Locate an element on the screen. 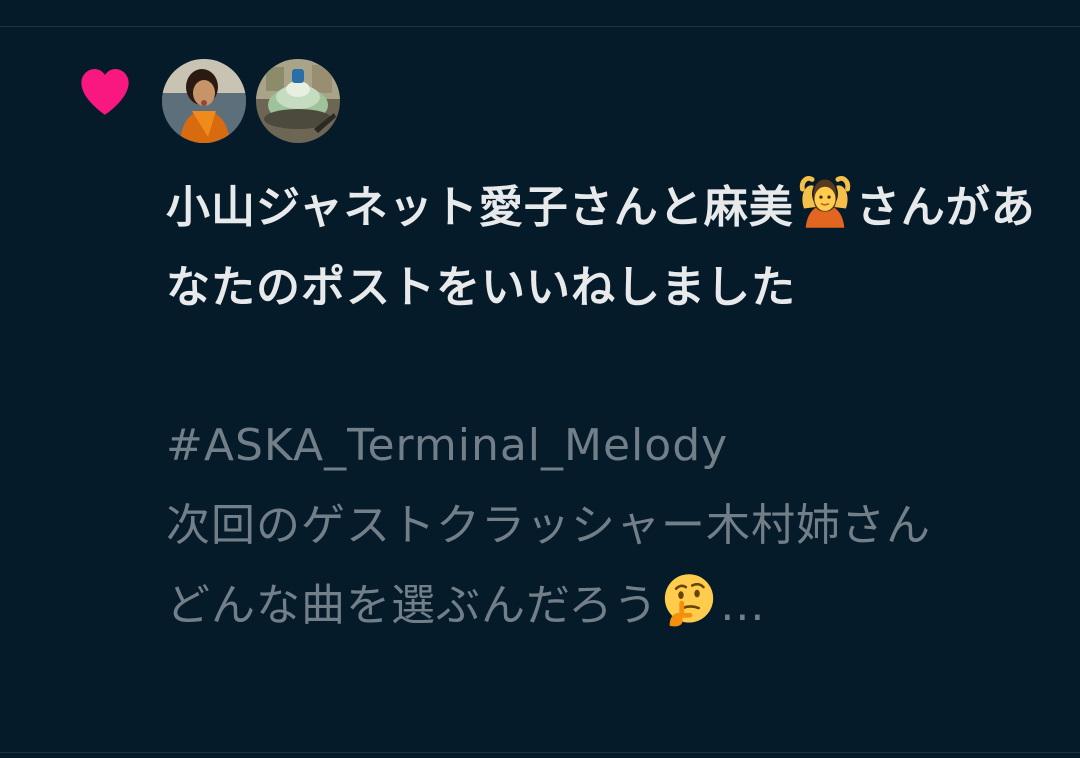 The width and height of the screenshot is (1080, 758). post-line-2: 次回のゲストクラッシャー木村姉さん is located at coordinates (548, 525).